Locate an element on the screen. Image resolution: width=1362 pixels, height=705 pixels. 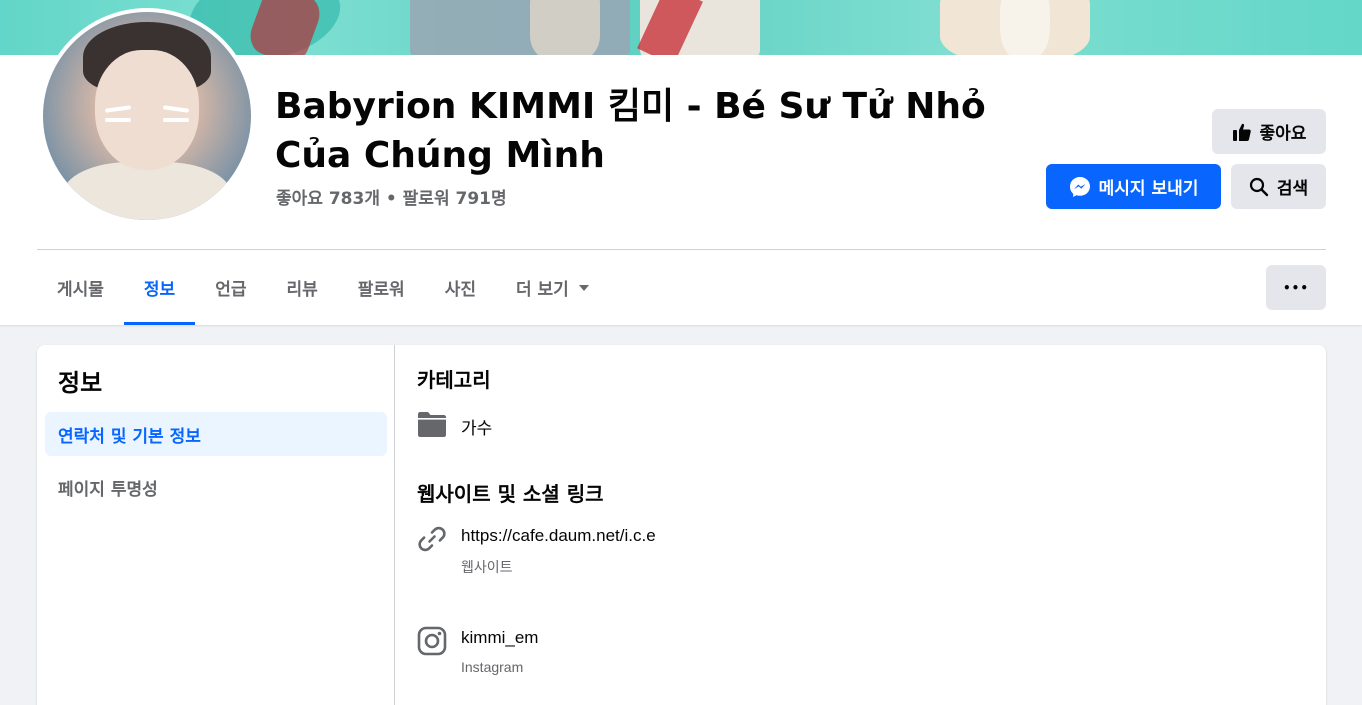
tab-label: 더 보기 is located at coordinates (542, 290).